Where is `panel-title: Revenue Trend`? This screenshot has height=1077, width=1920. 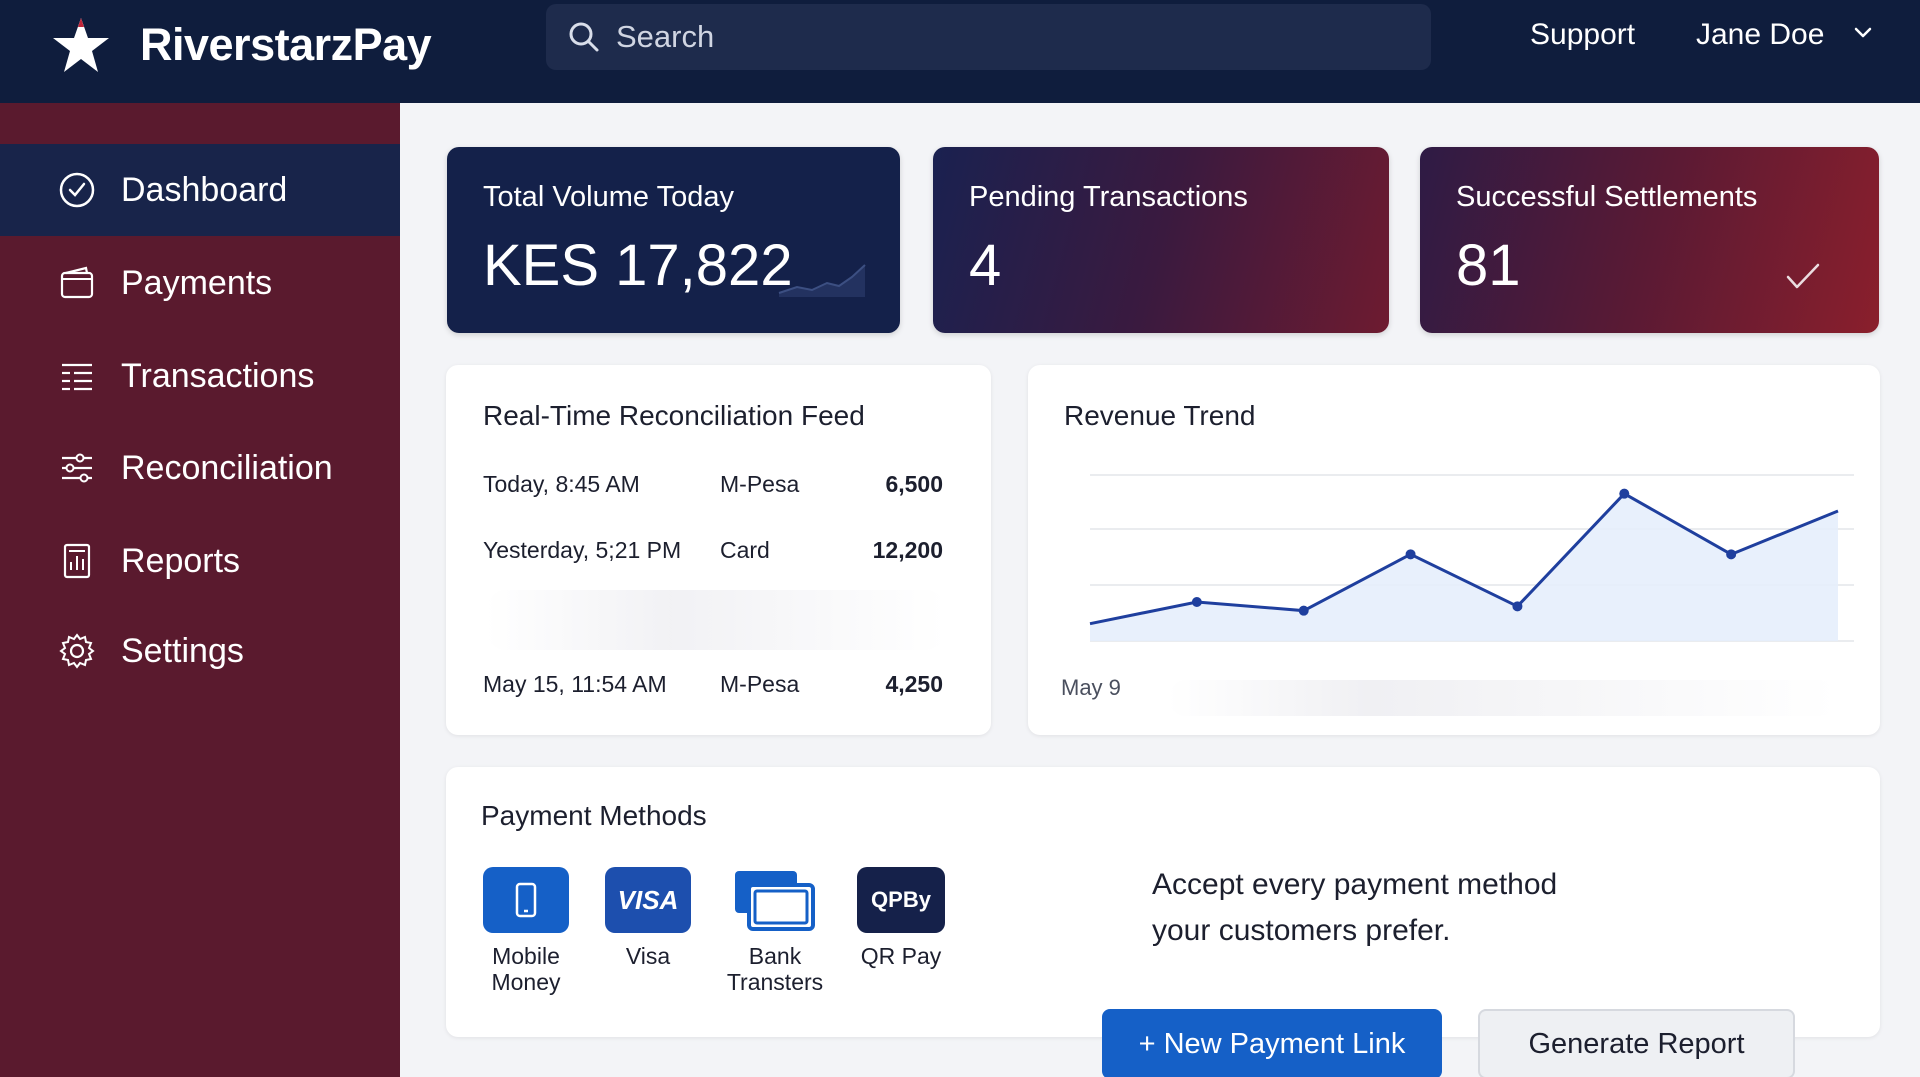
panel-title: Revenue Trend is located at coordinates (1160, 415).